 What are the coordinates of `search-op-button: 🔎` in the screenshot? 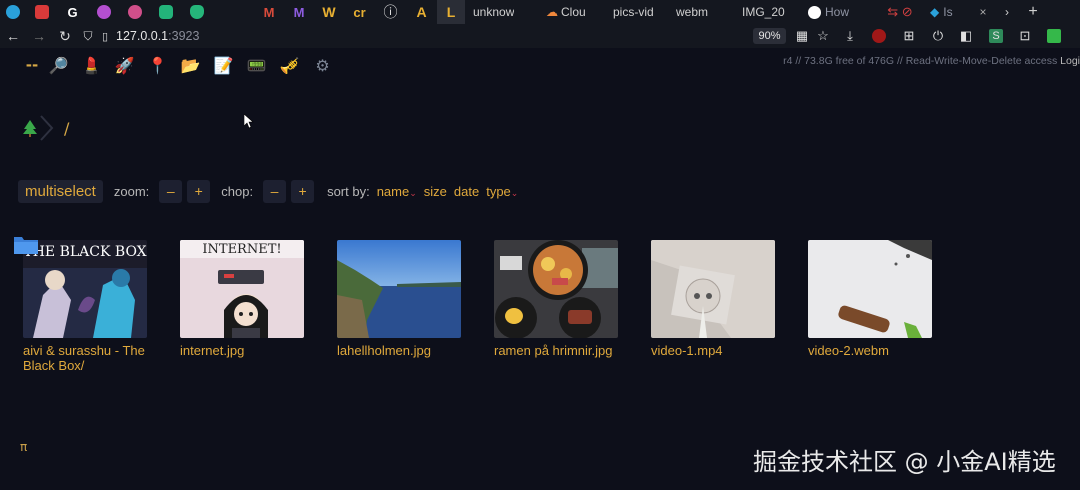 It's located at (58, 65).